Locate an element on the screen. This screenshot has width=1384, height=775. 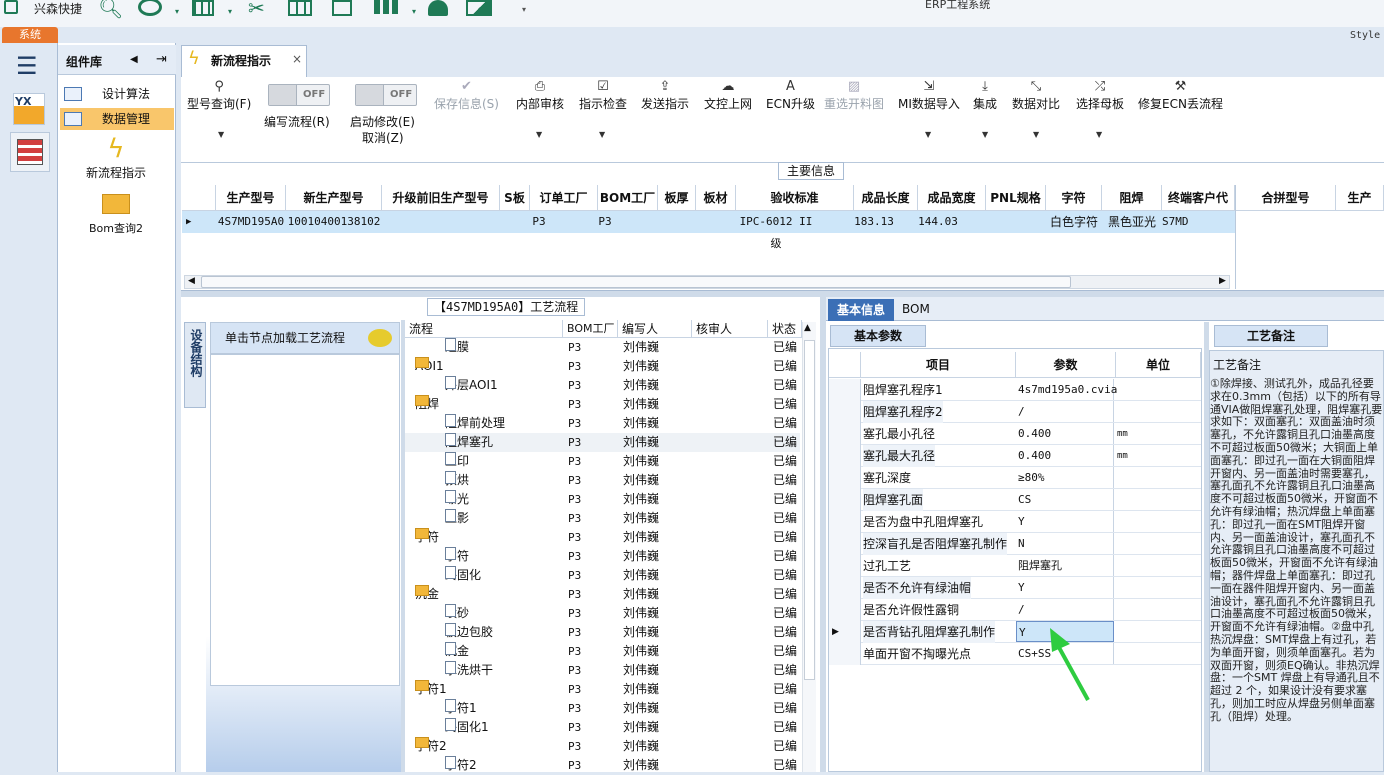
tree-node: 曝光 is located at coordinates (457, 499).